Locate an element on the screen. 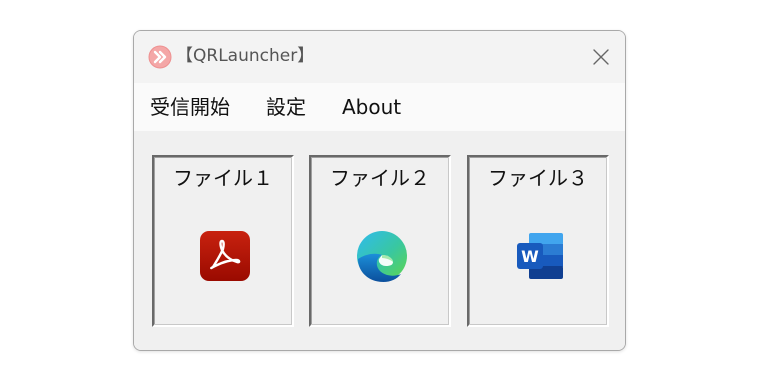  close-button is located at coordinates (601, 57).